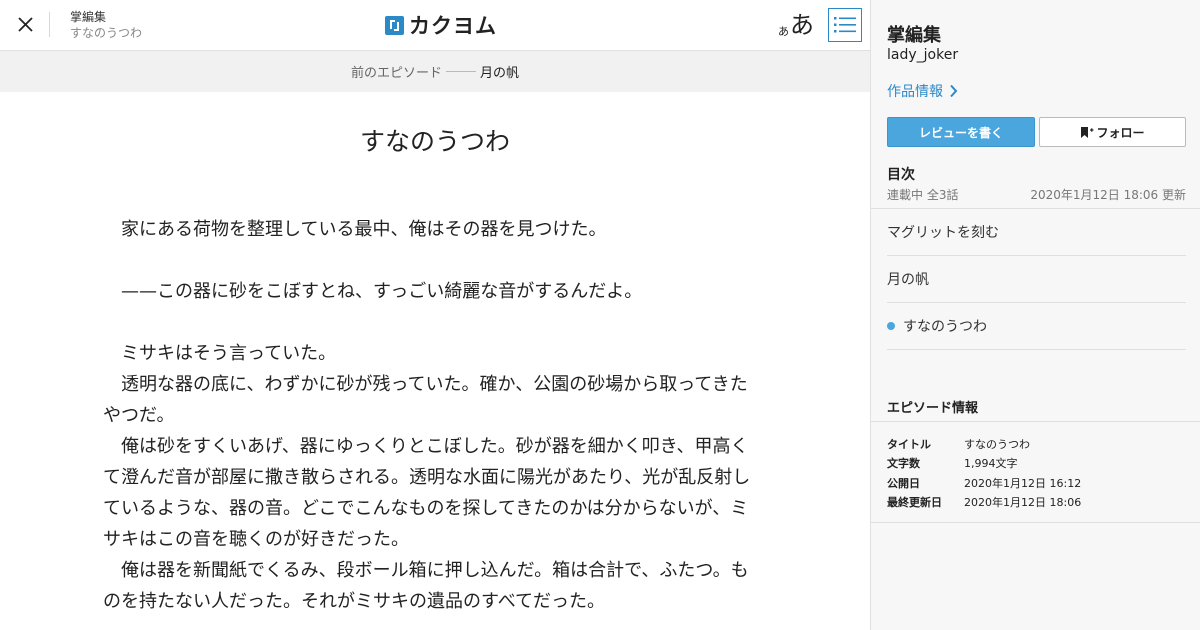 This screenshot has width=1200, height=630. Describe the element at coordinates (1108, 195) in the screenshot. I see `toc-updated: 2020年1月12日 18:06 更新` at that location.